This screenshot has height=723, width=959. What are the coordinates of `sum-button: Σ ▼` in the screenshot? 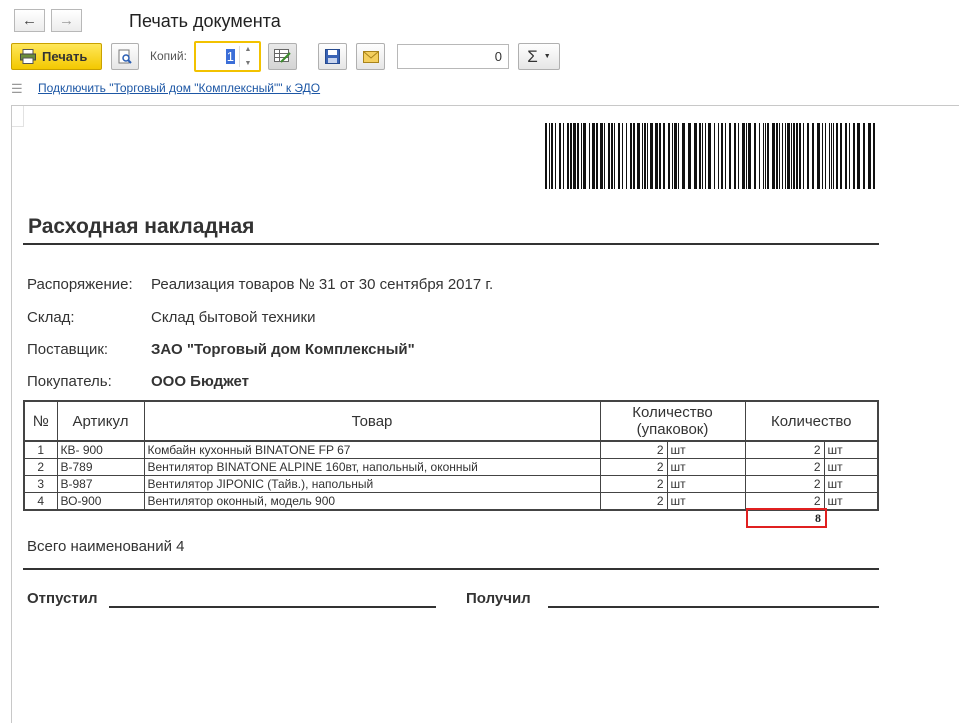 It's located at (539, 56).